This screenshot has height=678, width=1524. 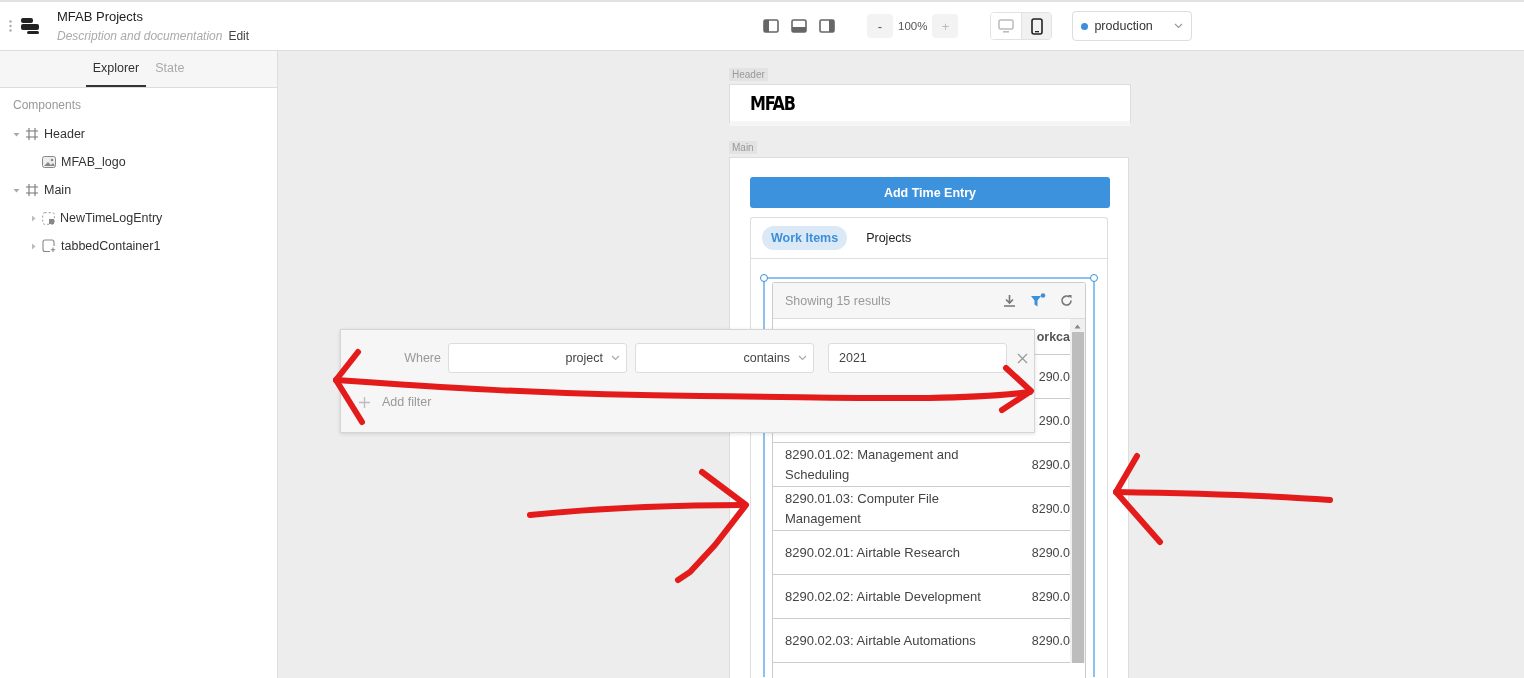 What do you see at coordinates (1006, 26) in the screenshot?
I see `monitor-icon` at bounding box center [1006, 26].